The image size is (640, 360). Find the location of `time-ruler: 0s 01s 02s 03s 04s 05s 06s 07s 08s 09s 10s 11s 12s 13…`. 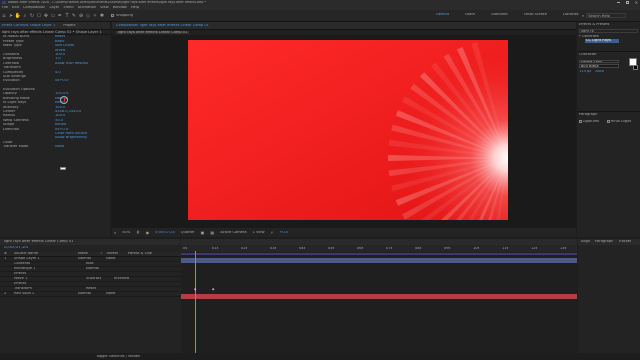

time-ruler: 0s 01s 02s 03s 04s 05s 06s 07s 08s 09s 10s 11s 12s 13… is located at coordinates (379, 248).